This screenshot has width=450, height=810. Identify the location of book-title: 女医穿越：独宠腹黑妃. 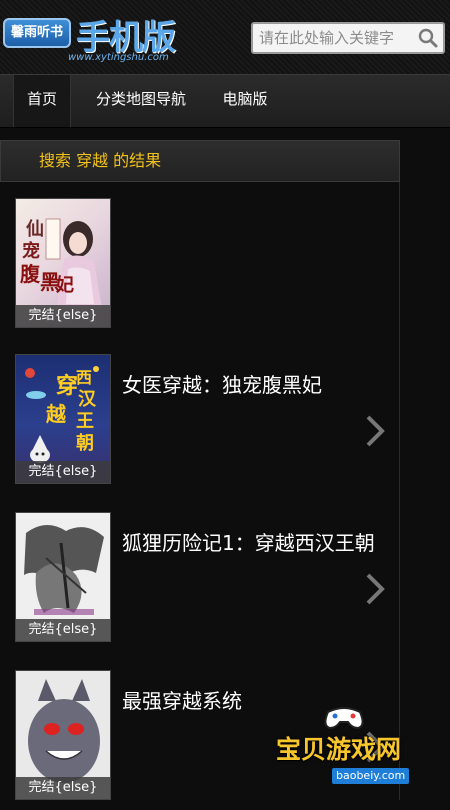
(254, 385).